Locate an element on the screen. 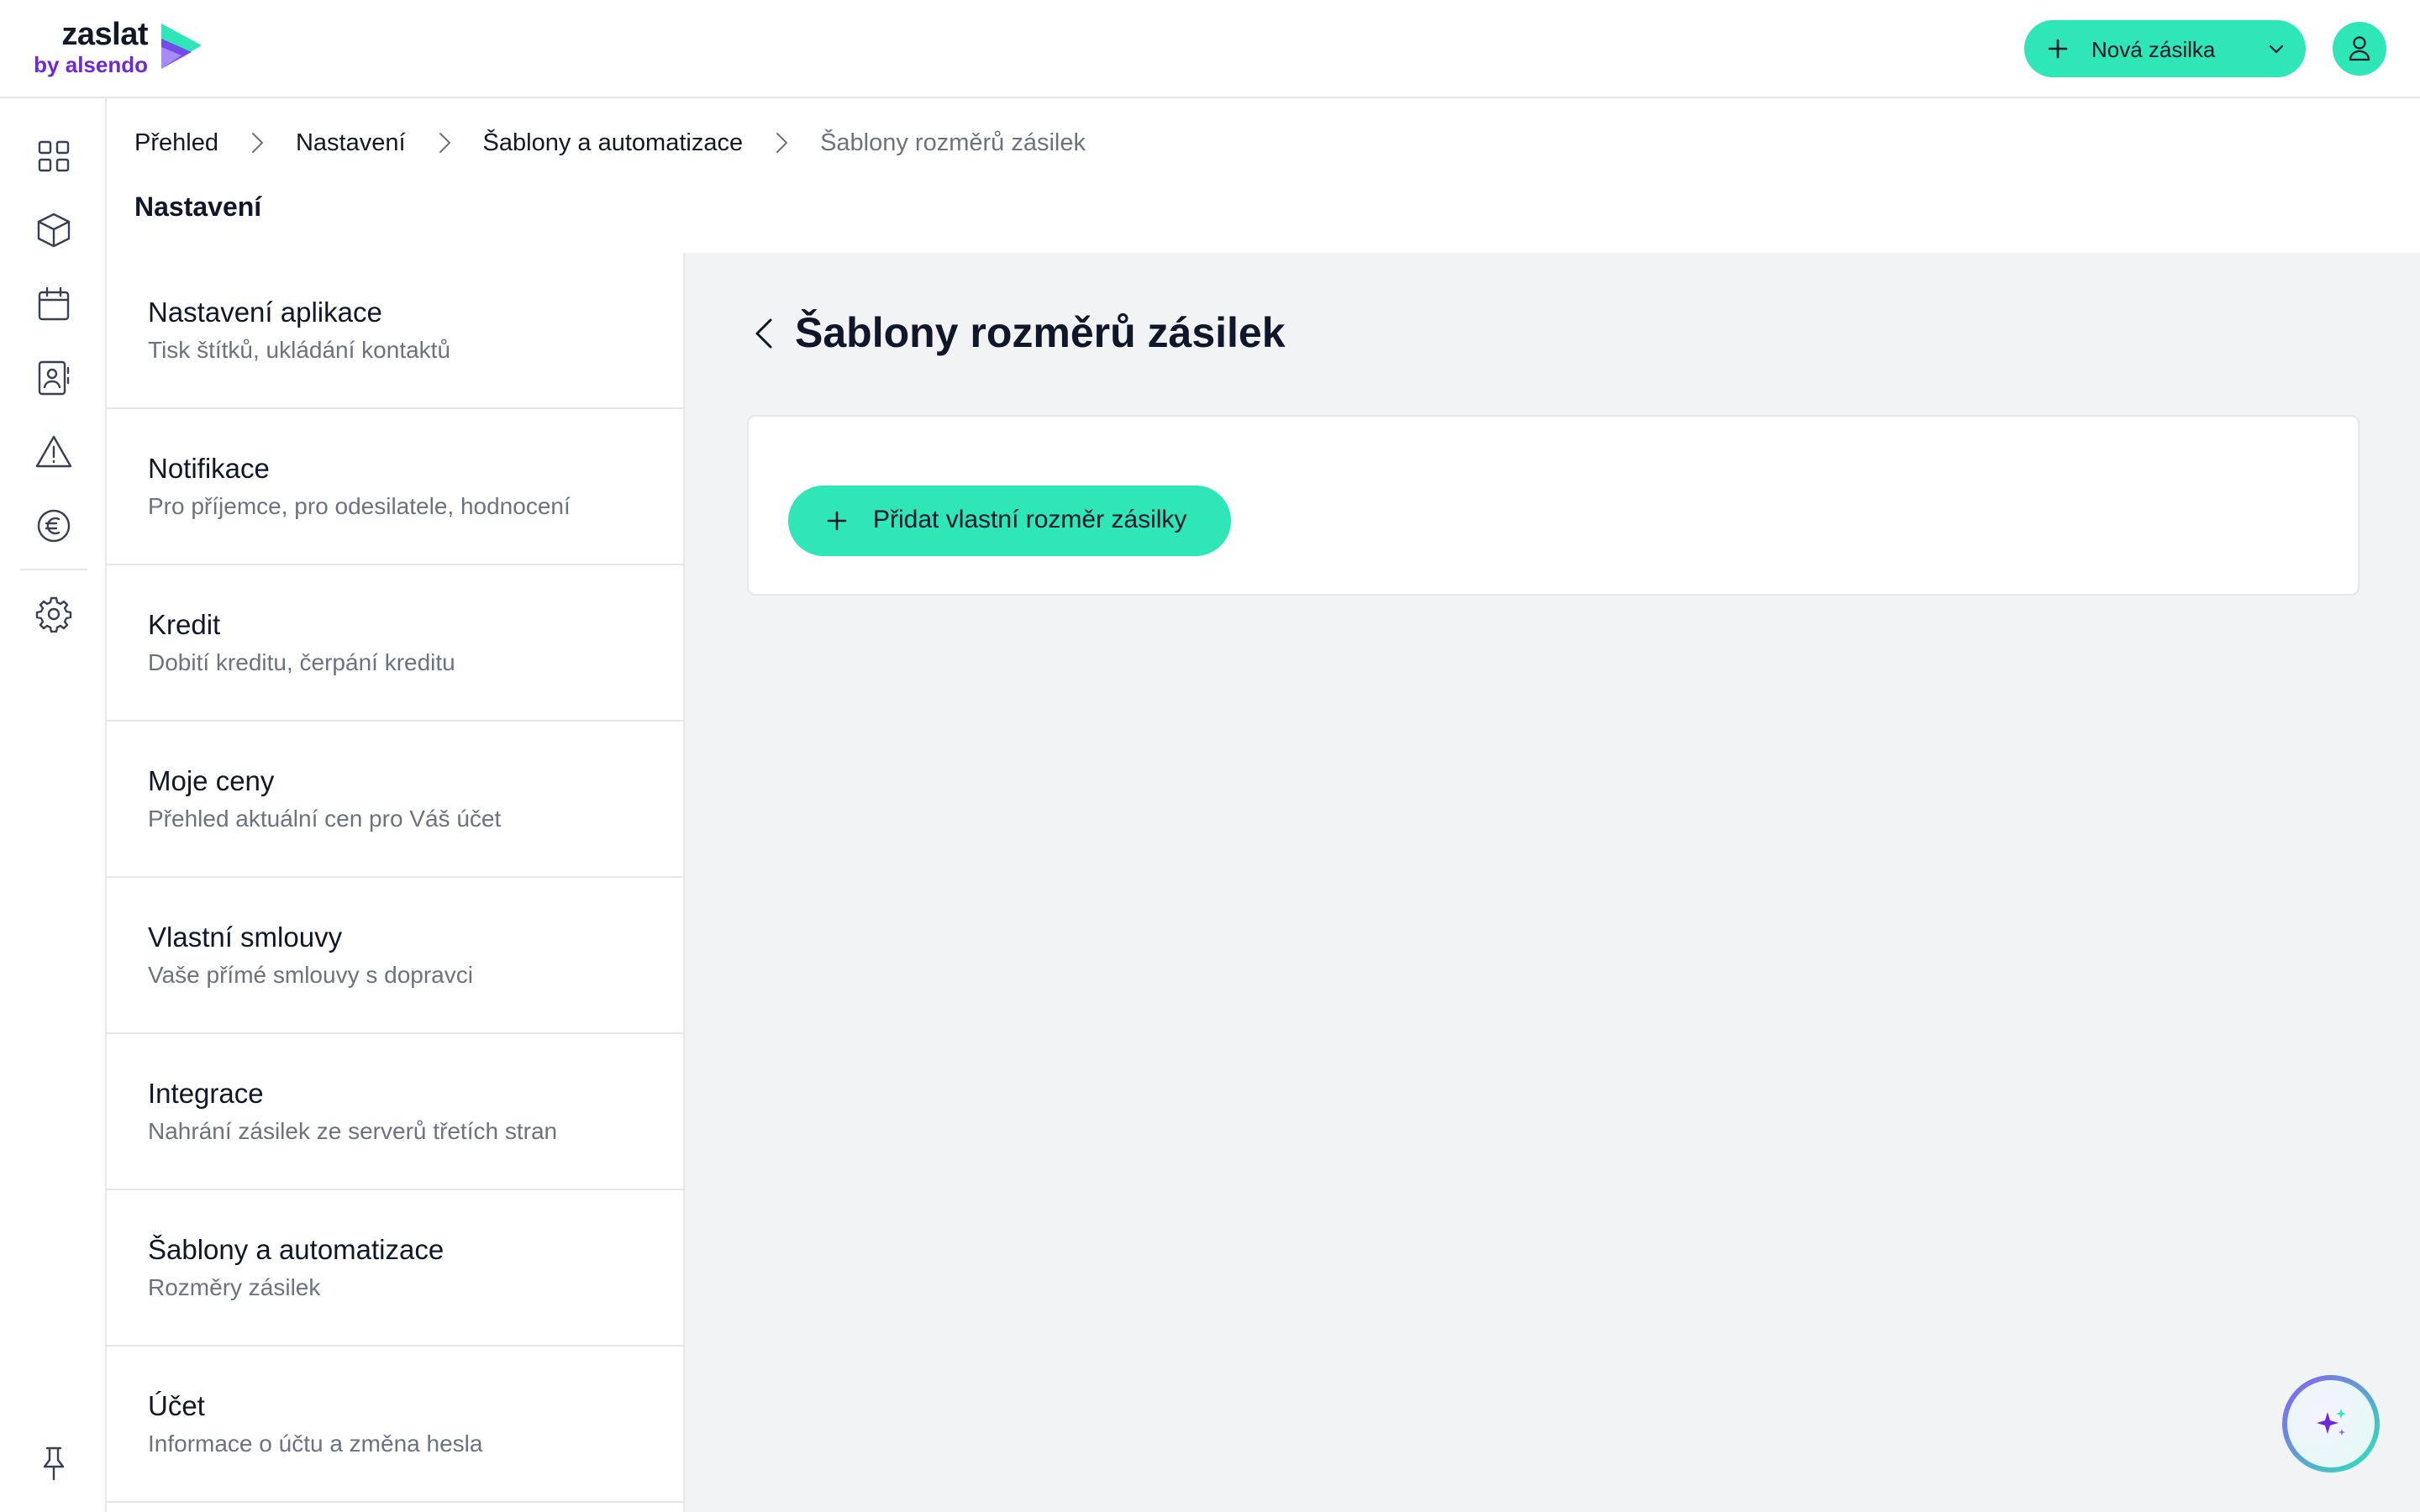  settings-item-desc: Dobití kreditu, čerpání kreditu is located at coordinates (301, 662).